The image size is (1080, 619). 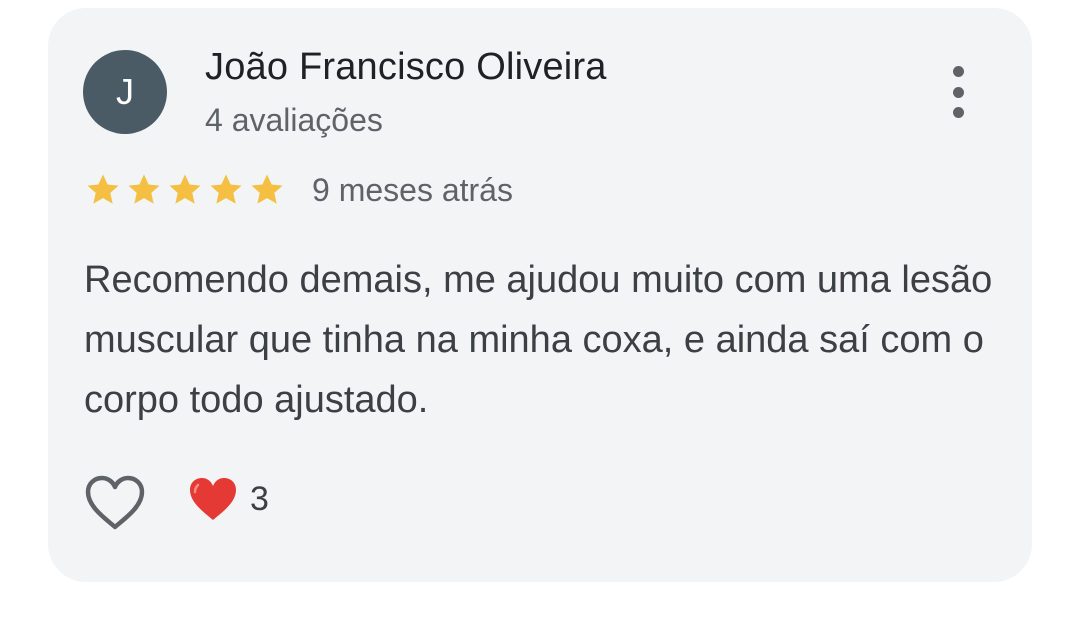 I want to click on avatar-initial: J, so click(x=125, y=91).